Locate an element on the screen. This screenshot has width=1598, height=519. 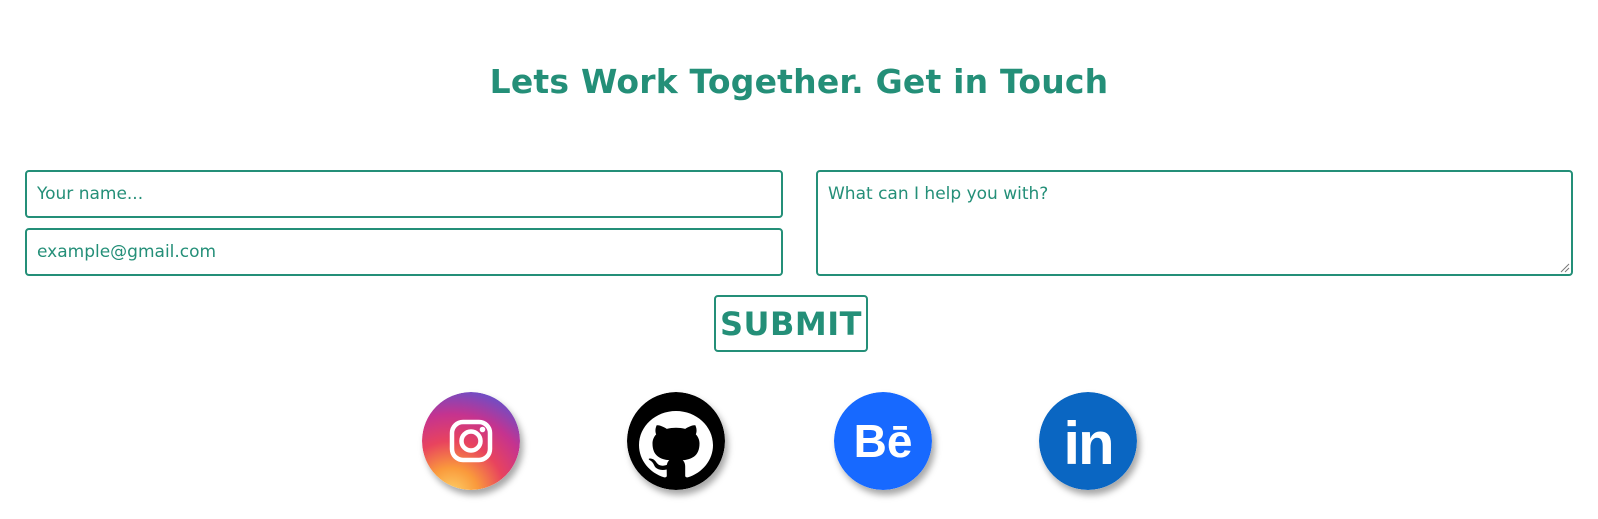
svg-text: Bē is located at coordinates (883, 441).